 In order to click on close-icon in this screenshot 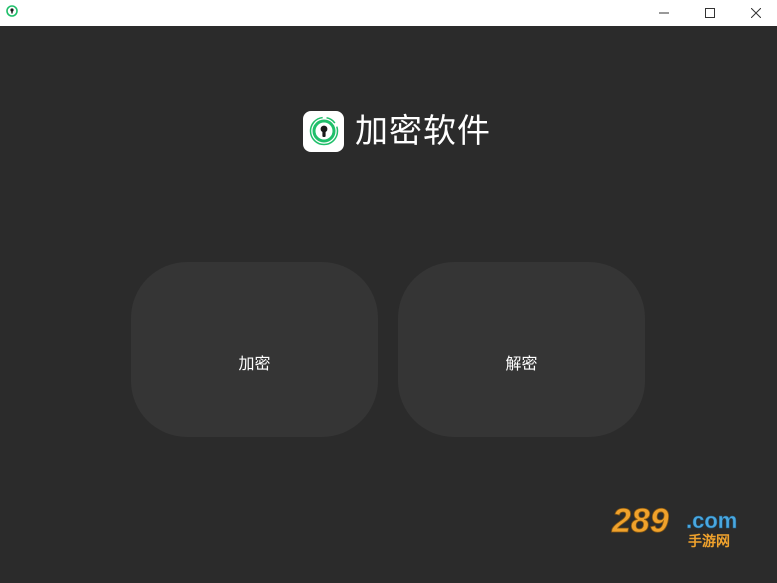, I will do `click(756, 13)`.